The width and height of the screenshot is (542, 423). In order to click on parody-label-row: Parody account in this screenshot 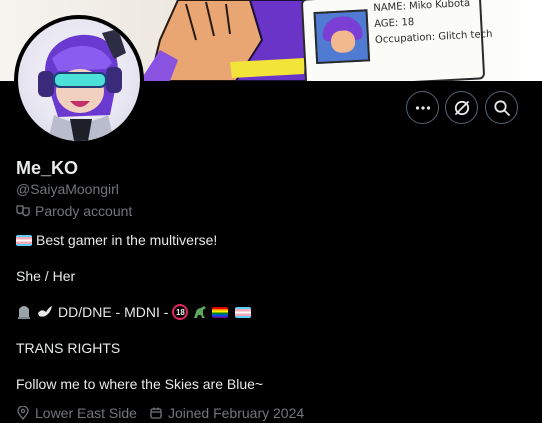, I will do `click(74, 211)`.